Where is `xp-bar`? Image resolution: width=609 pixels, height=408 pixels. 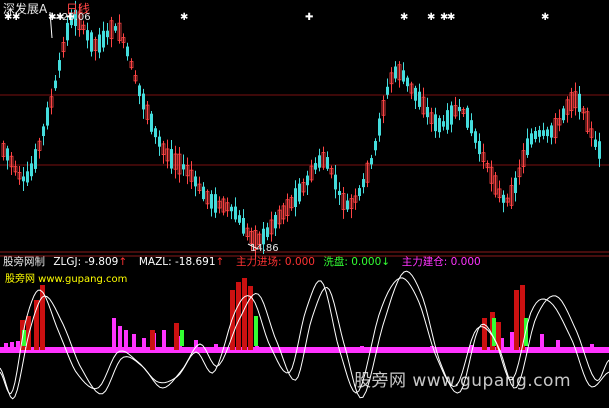
xp-bar is located at coordinates (256, 331).